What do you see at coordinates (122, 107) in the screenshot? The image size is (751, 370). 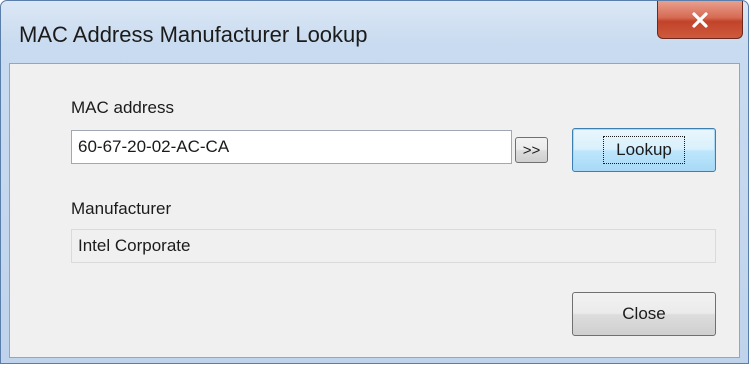 I see `mac-address-label: MAC address` at bounding box center [122, 107].